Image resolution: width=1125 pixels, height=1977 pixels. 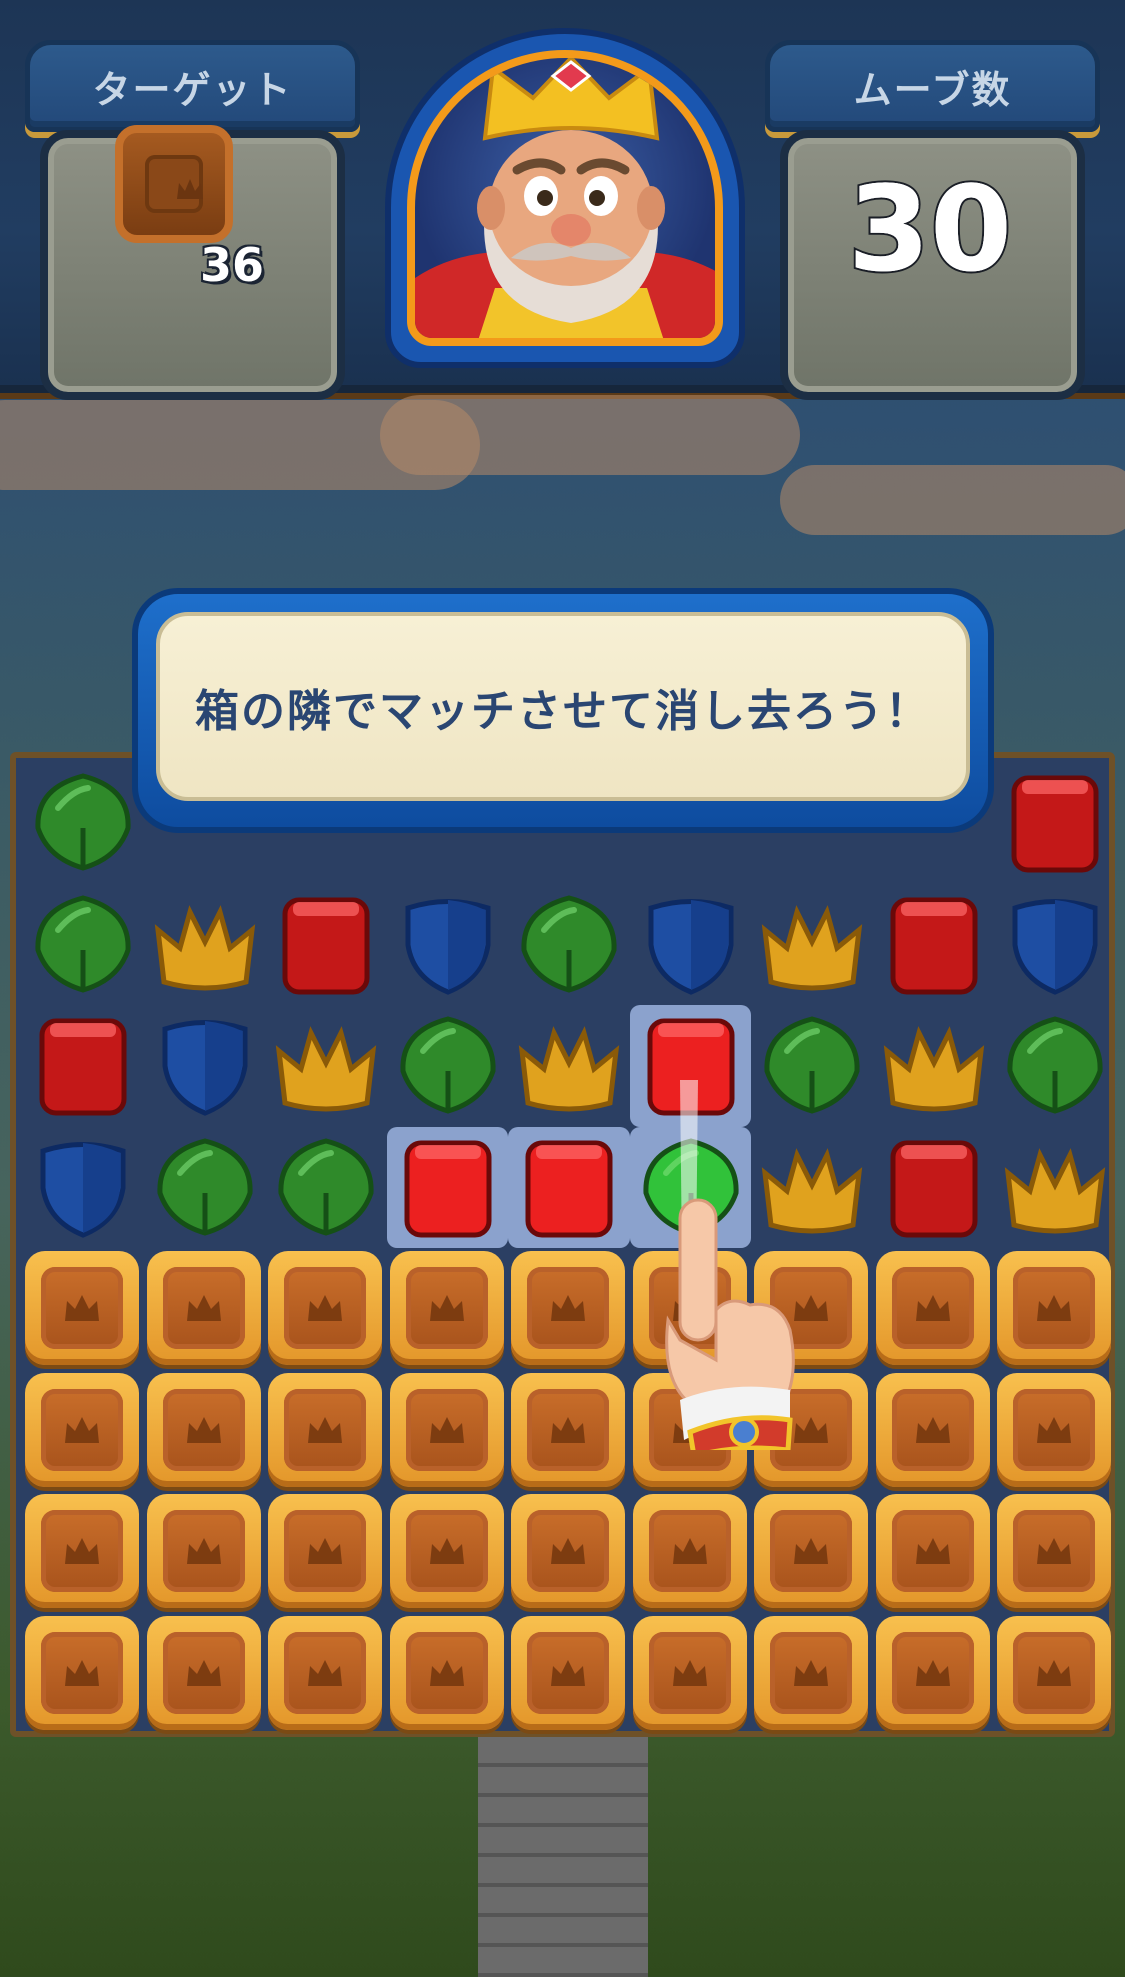 What do you see at coordinates (590, 435) in the screenshot?
I see `cloud` at bounding box center [590, 435].